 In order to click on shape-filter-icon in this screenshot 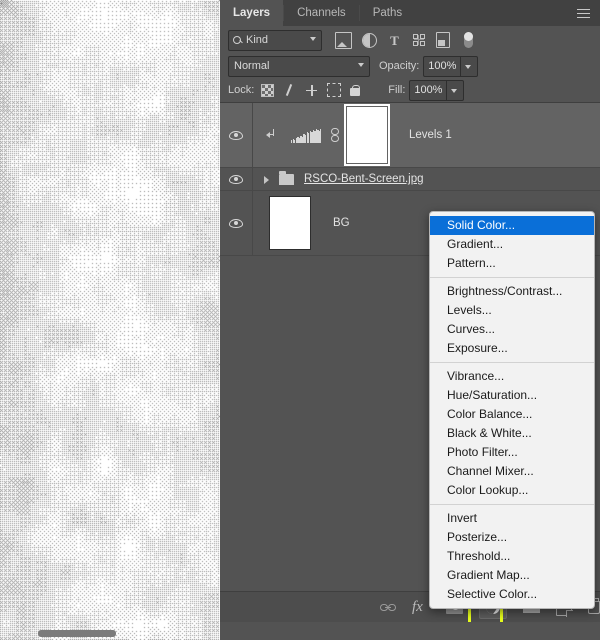, I will do `click(419, 40)`.